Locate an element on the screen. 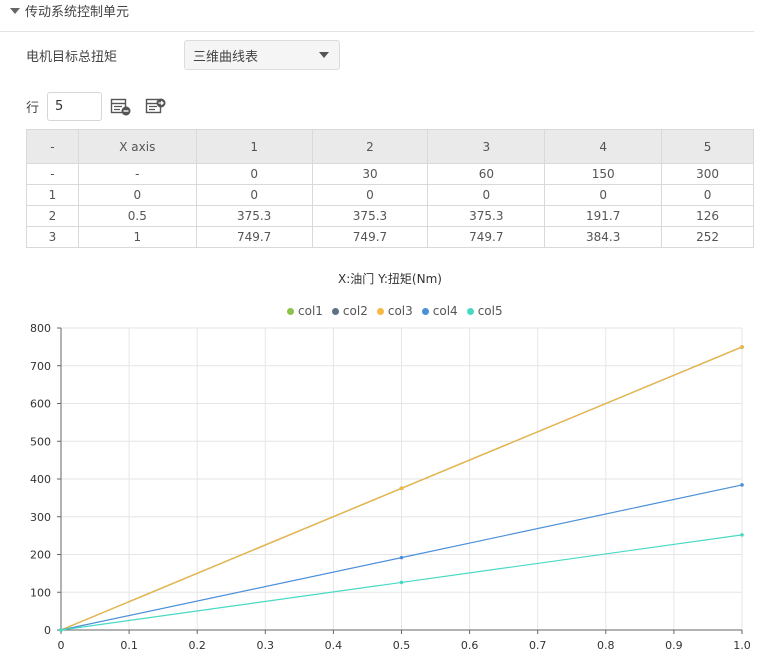 The height and width of the screenshot is (658, 766). table-cell: 3 is located at coordinates (52, 237).